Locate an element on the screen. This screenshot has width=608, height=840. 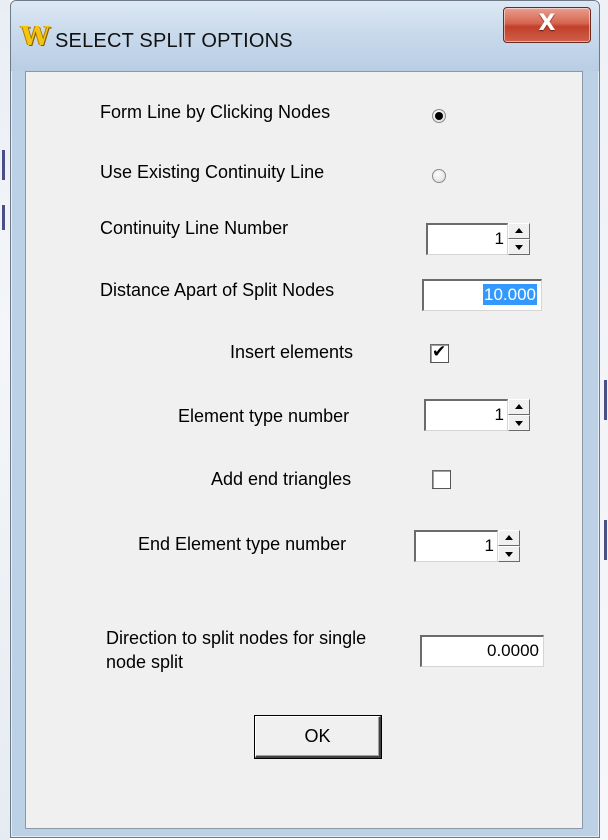
insert-elements-label: Insert elements is located at coordinates (292, 352).